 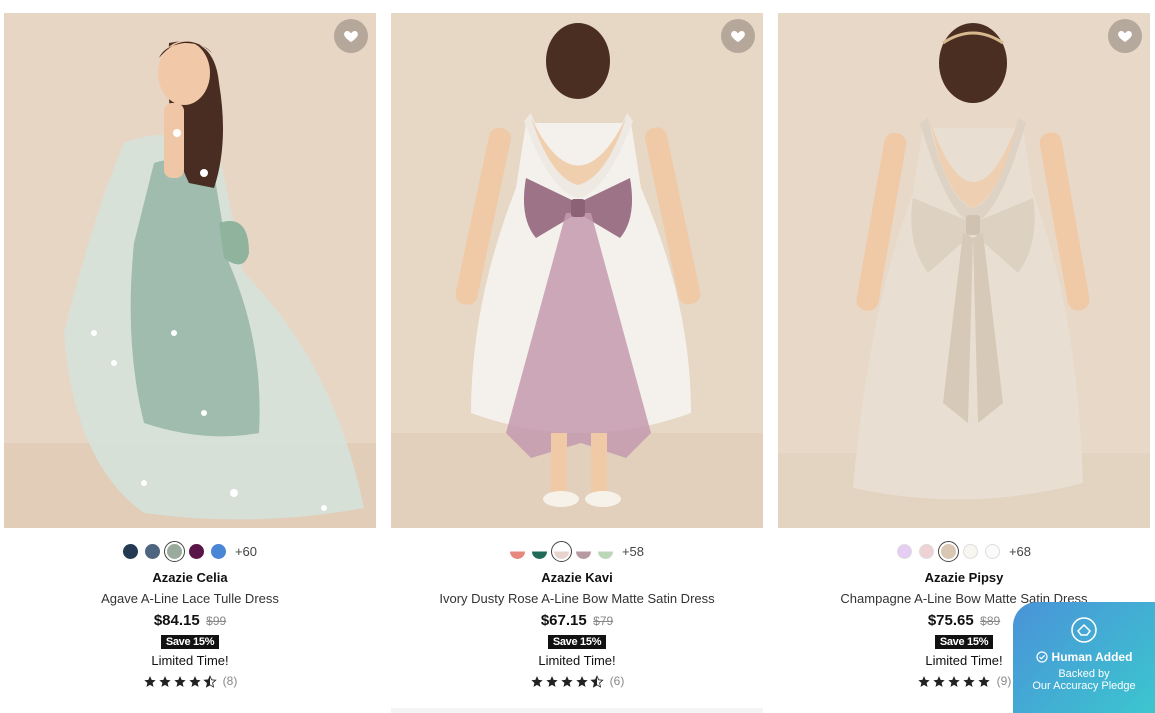 I want to click on sale-price: $84.15, so click(x=176, y=620).